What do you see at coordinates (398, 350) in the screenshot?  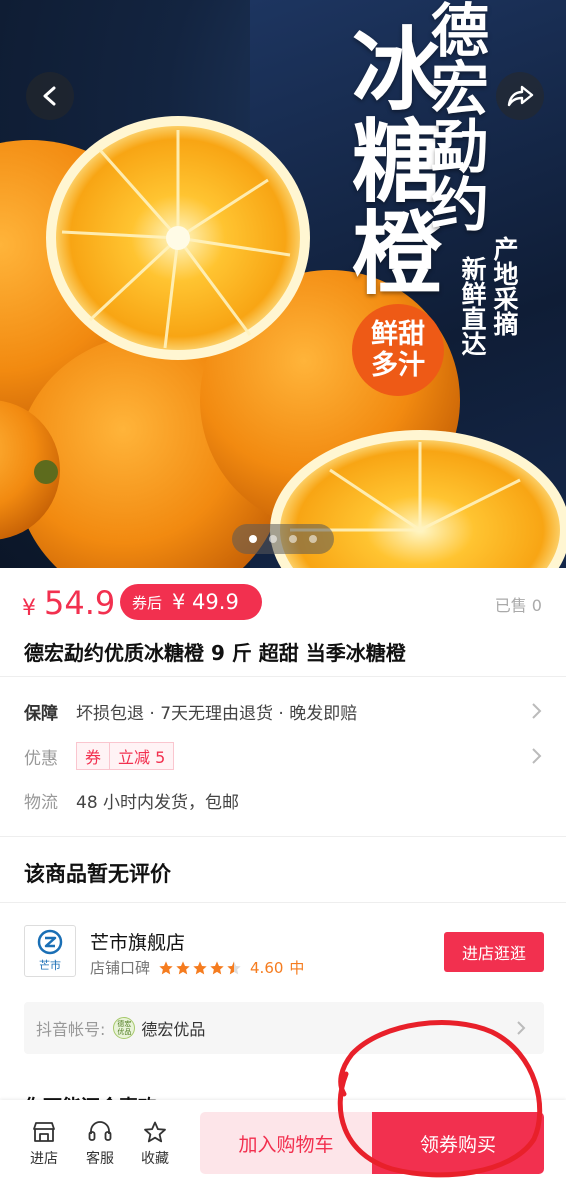 I see `hero-badge: 鲜甜 多汁` at bounding box center [398, 350].